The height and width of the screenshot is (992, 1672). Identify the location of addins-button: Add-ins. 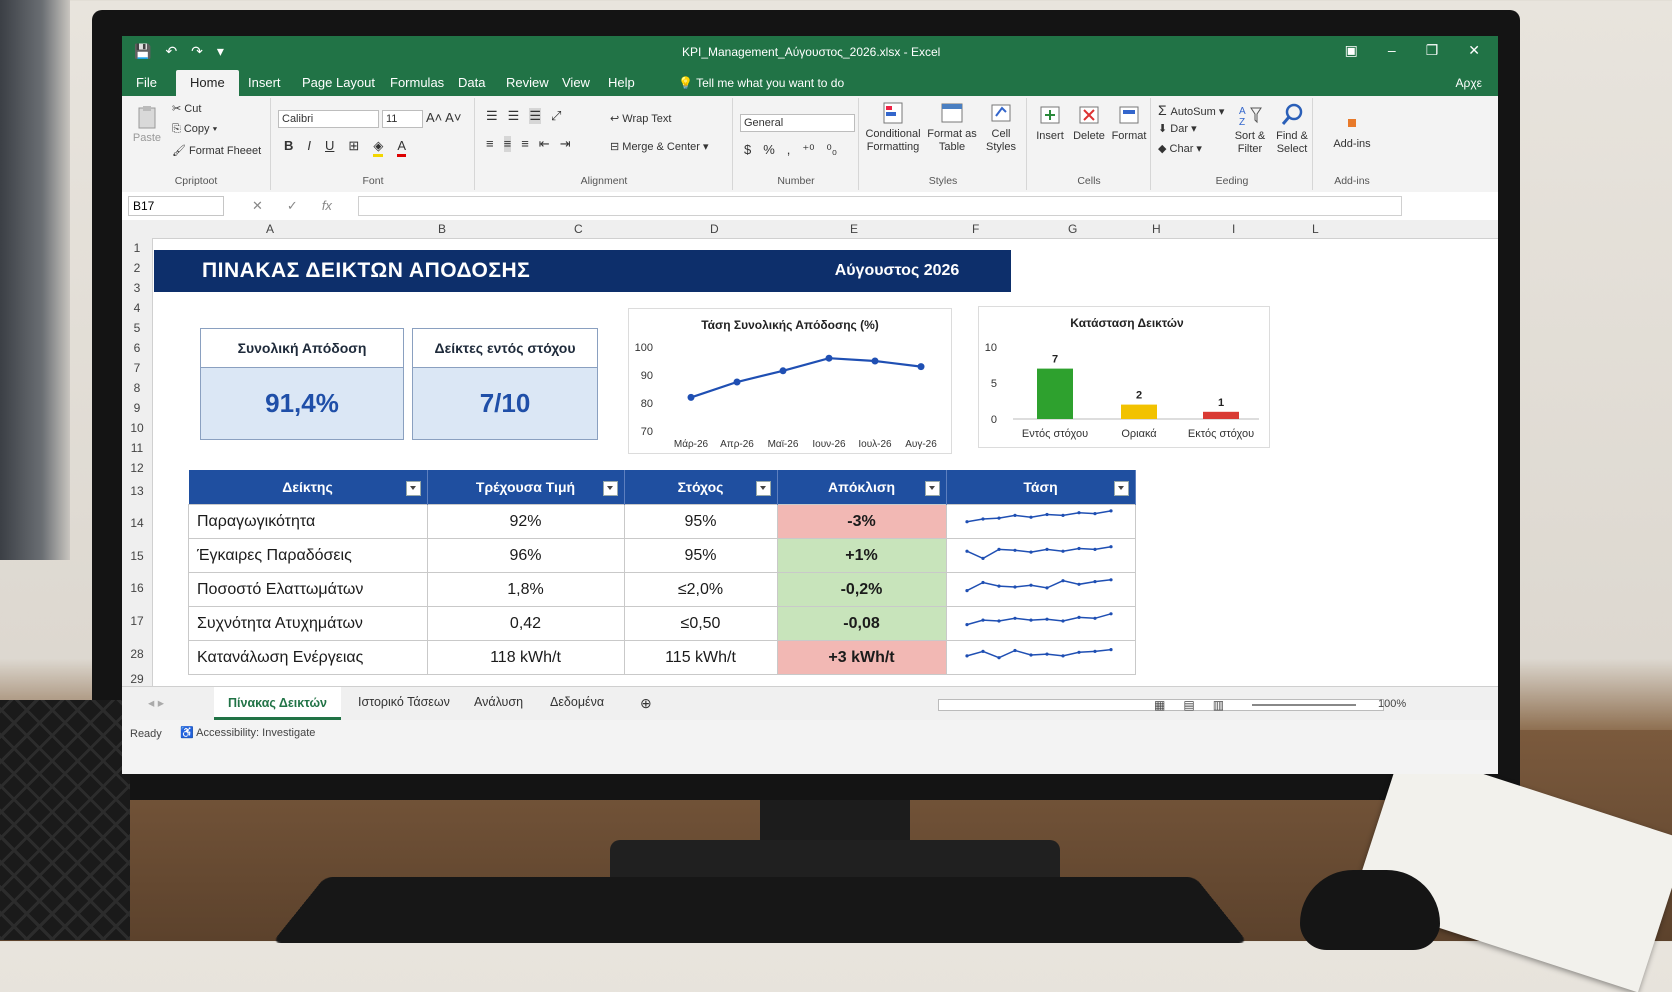
(1352, 130).